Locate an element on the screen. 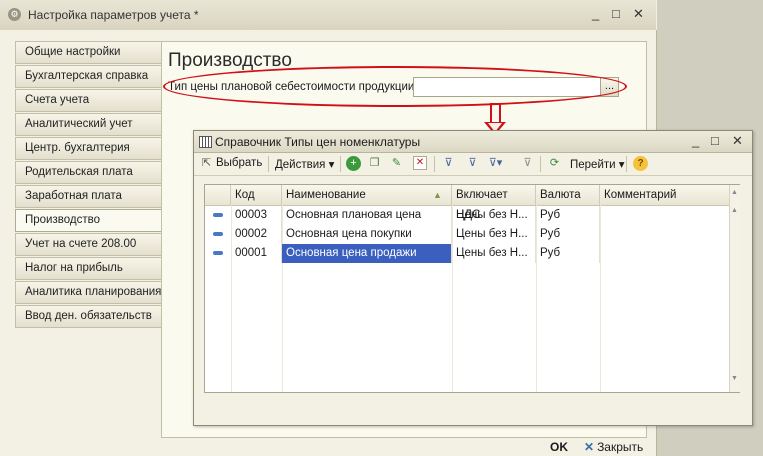 The image size is (763, 456). header-name-label: Наименование is located at coordinates (326, 195).